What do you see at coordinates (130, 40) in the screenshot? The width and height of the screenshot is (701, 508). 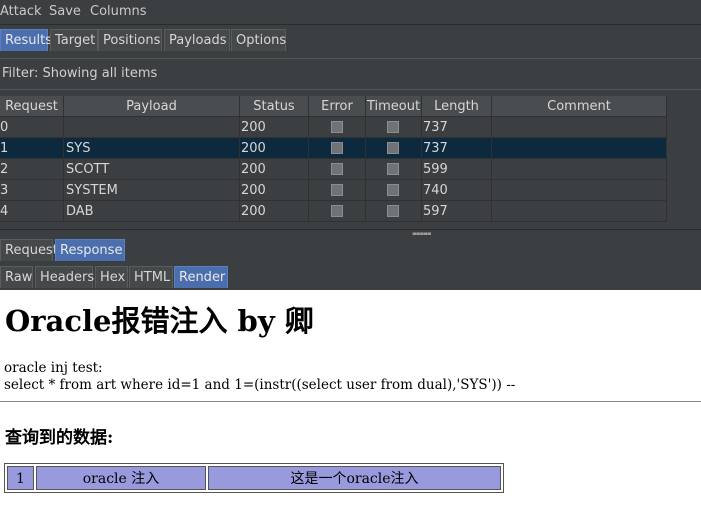 I see `tab-positions: Positions` at bounding box center [130, 40].